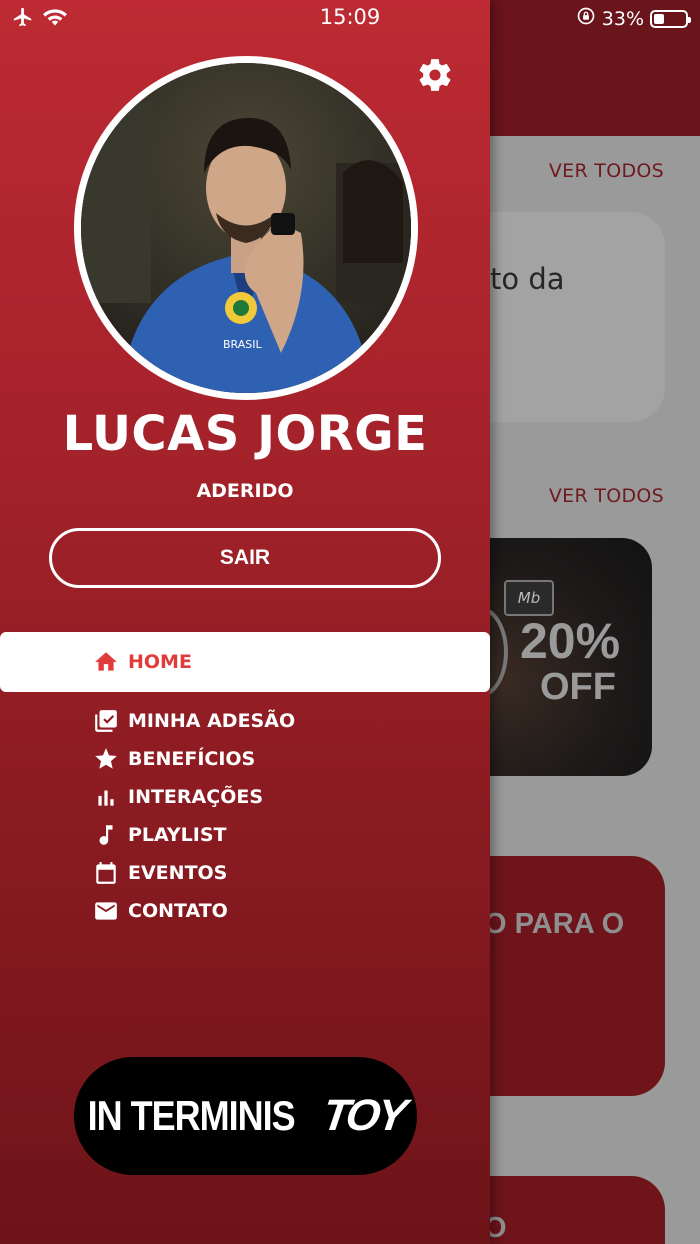  I want to click on brand-in-terminis: IN TERMINIS, so click(191, 1115).